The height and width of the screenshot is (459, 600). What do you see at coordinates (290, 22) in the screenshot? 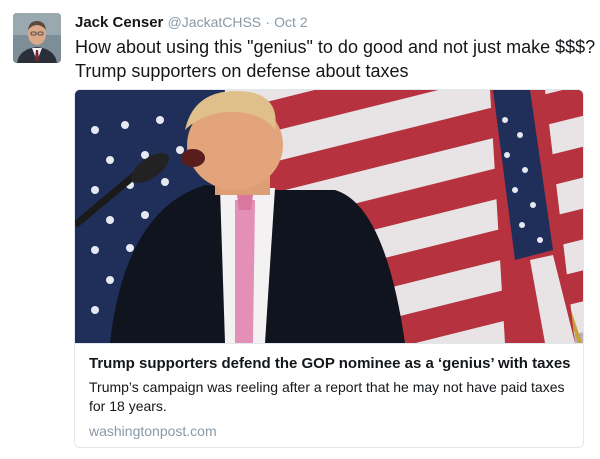
I see `tweet-date: Oct 2` at bounding box center [290, 22].